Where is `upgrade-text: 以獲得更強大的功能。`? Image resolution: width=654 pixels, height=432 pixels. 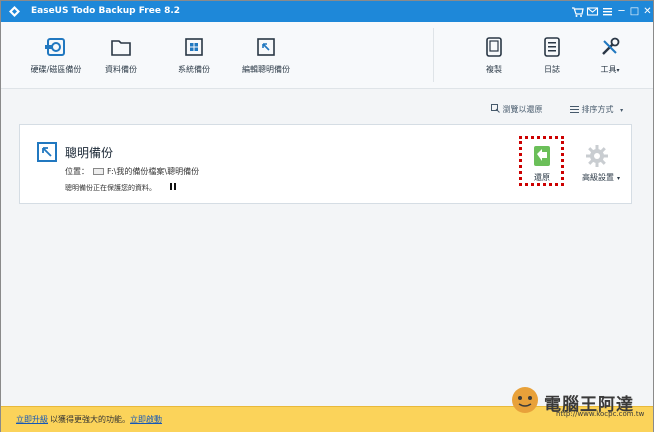 upgrade-text: 以獲得更強大的功能。 is located at coordinates (90, 419).